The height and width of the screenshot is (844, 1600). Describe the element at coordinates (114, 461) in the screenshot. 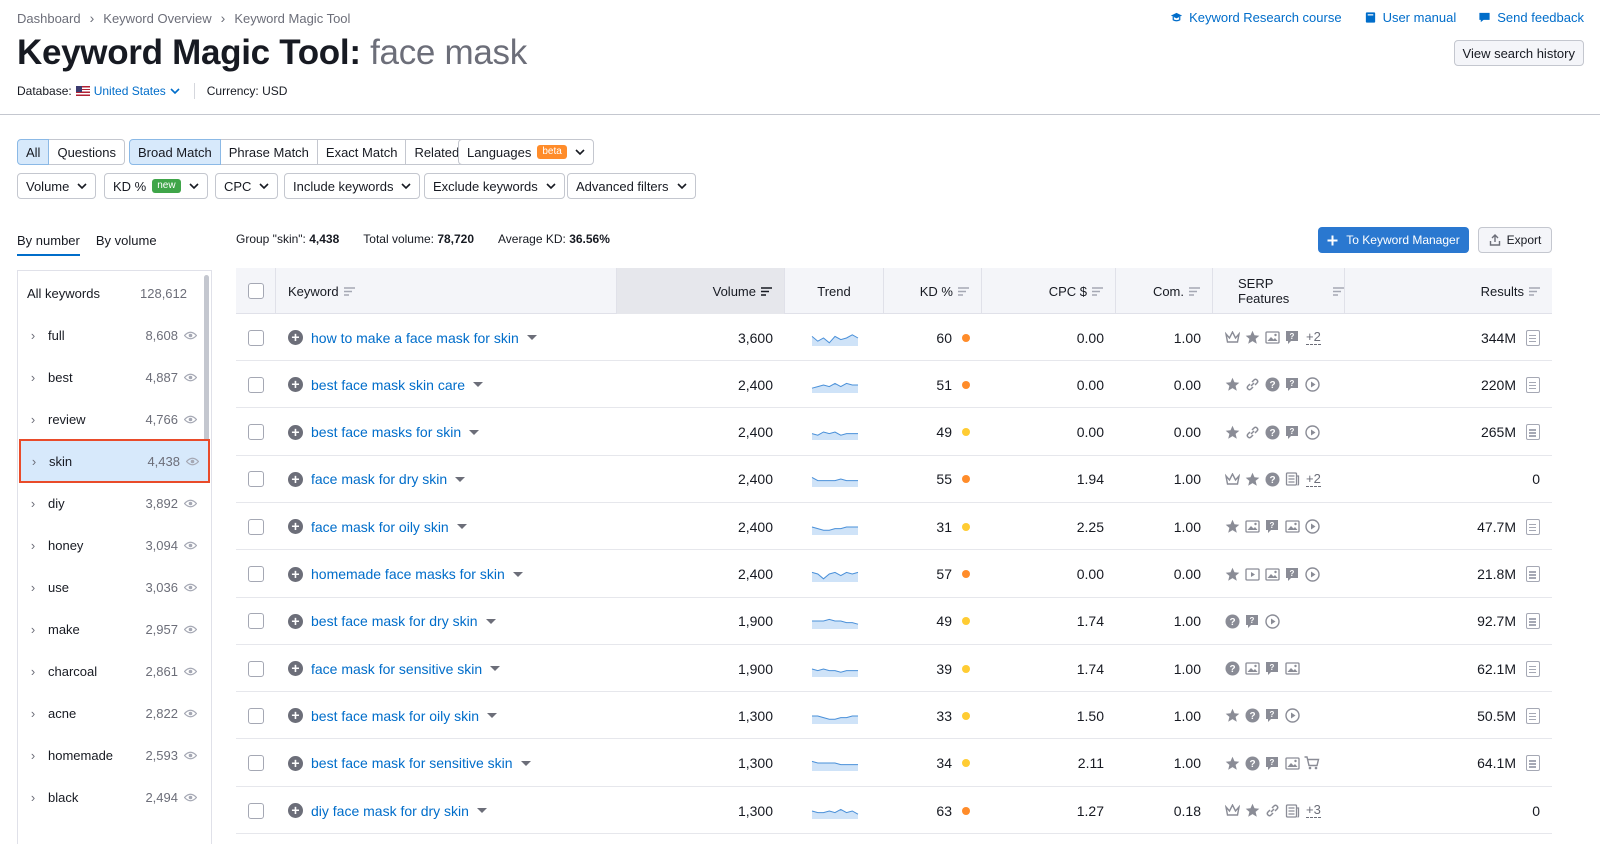

I see `sidebar-group-skin: › skin 4,438` at that location.